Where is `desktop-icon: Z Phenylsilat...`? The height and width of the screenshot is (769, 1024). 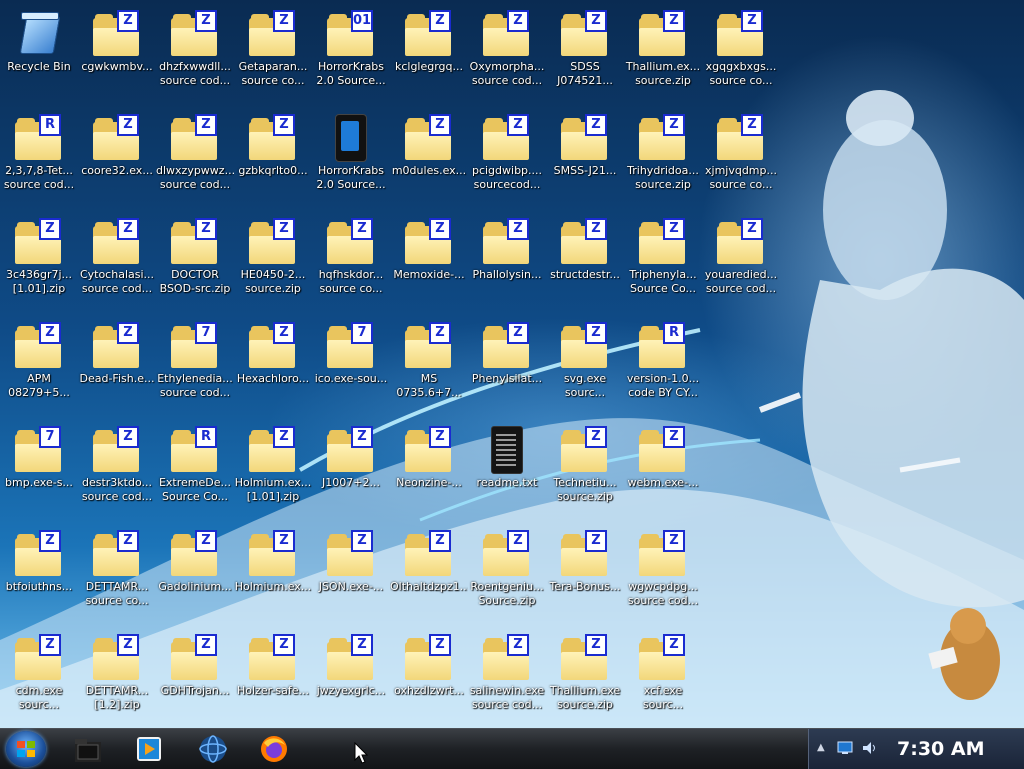 desktop-icon: Z Phenylsilat... is located at coordinates (507, 368).